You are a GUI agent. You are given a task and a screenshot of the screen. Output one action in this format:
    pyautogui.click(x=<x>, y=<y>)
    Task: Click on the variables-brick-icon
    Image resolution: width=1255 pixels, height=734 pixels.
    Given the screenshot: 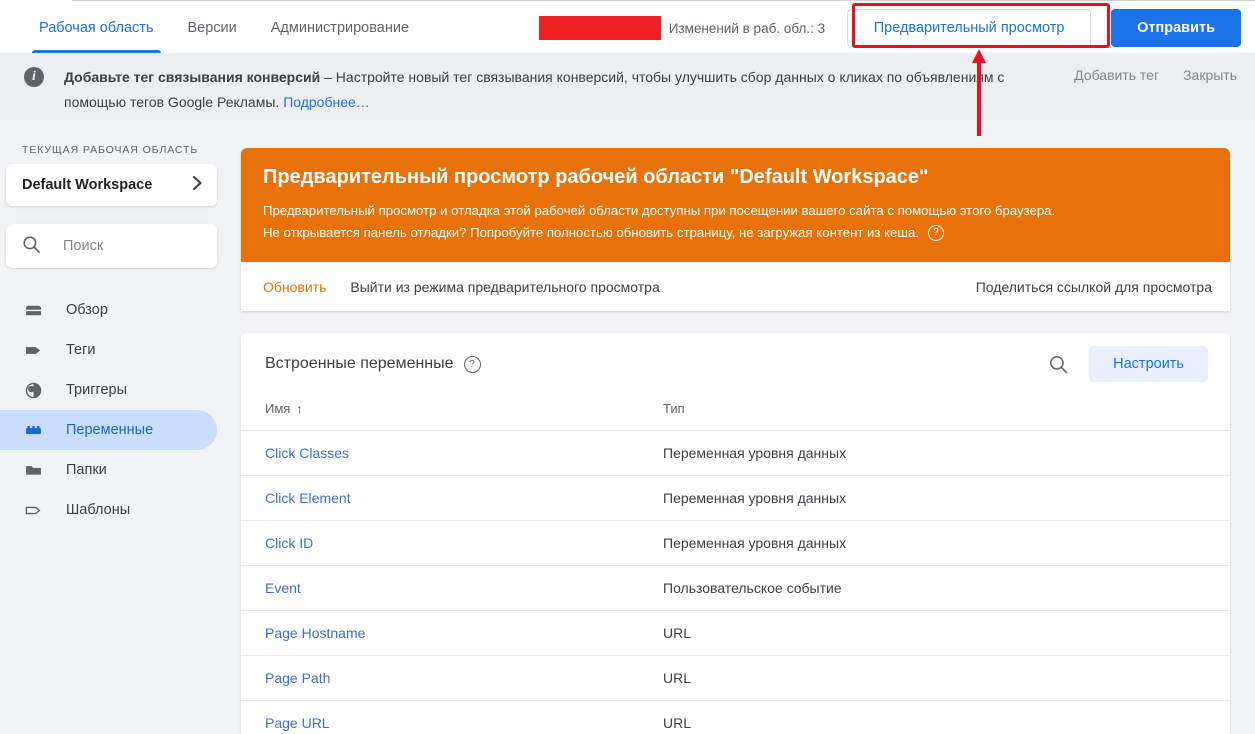 What is the action you would take?
    pyautogui.click(x=33, y=430)
    